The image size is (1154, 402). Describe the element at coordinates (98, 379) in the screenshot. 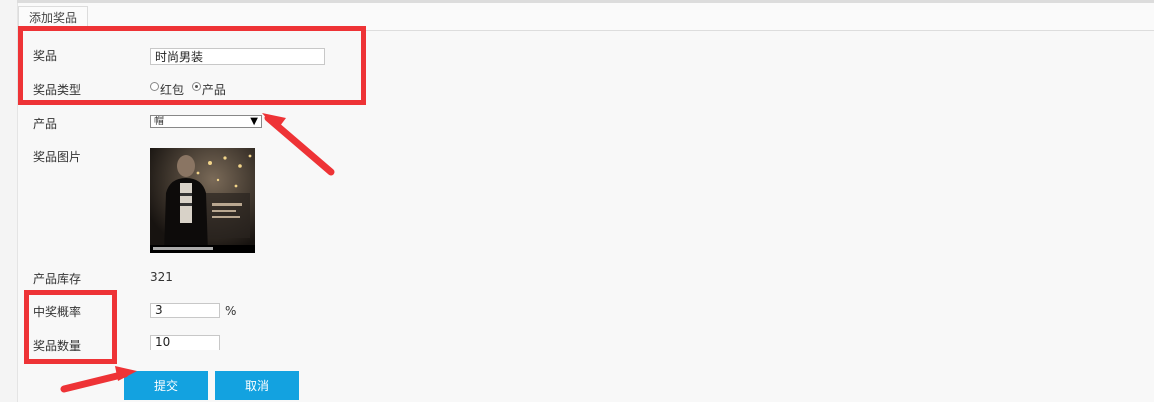

I see `arrow-to-submit-icon` at that location.